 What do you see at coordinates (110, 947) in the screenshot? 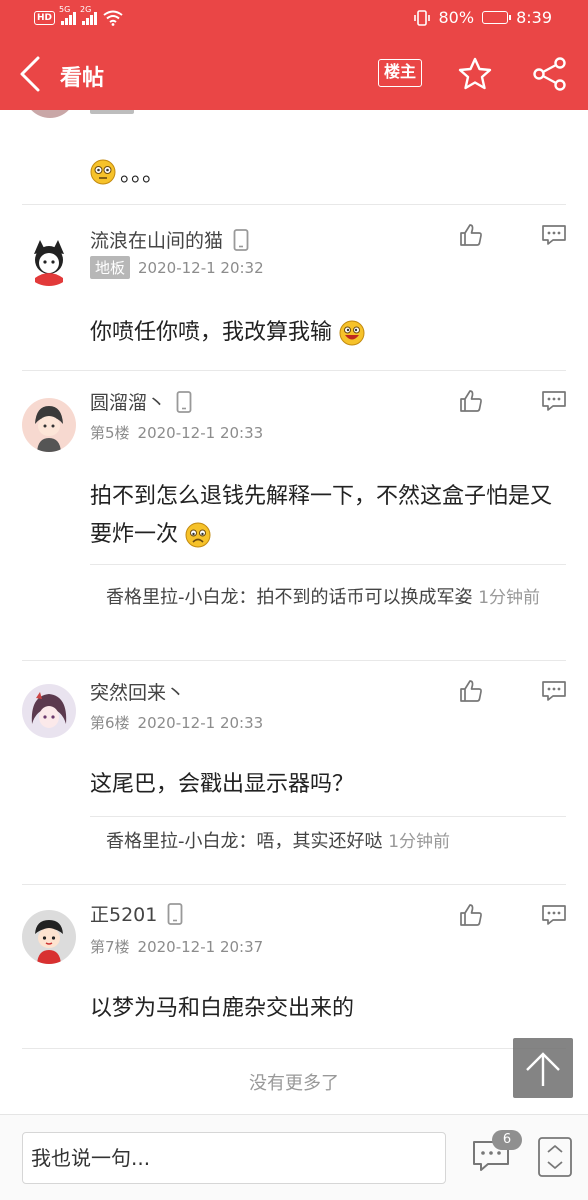
I see `floor-number: 第7楼` at bounding box center [110, 947].